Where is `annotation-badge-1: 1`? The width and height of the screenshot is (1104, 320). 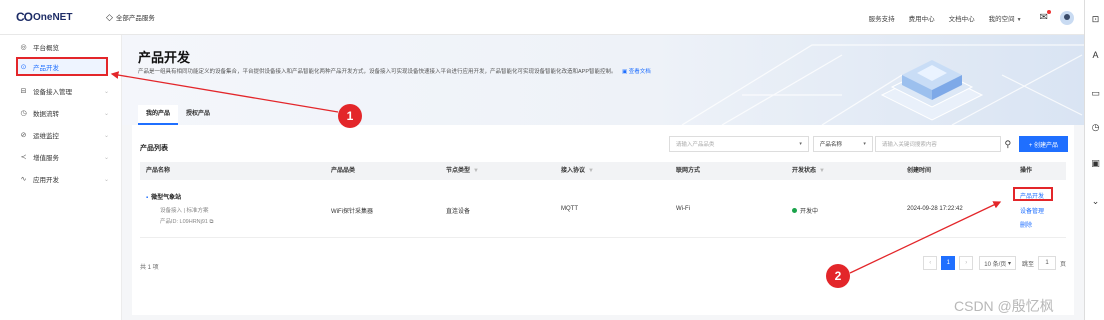 annotation-badge-1: 1 is located at coordinates (350, 116).